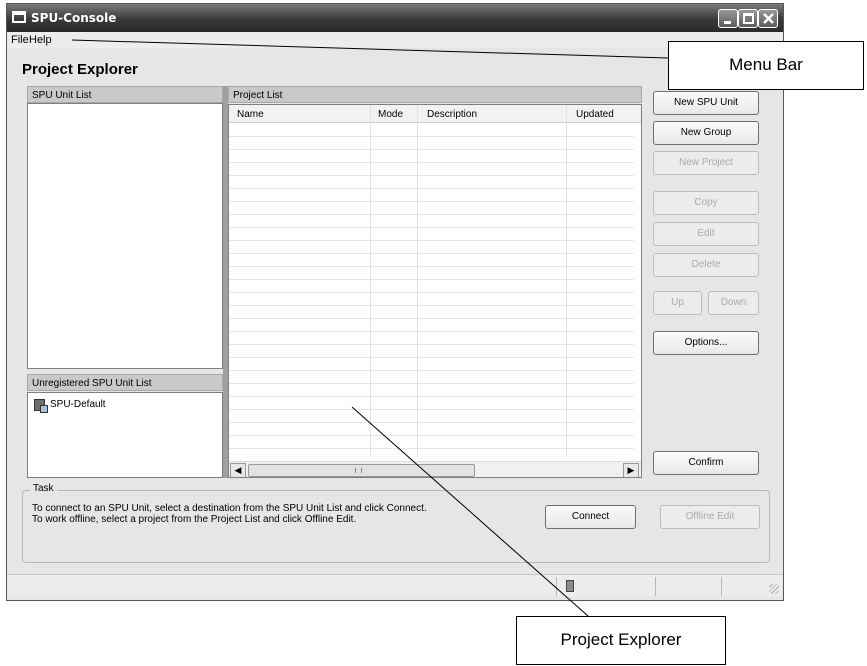  I want to click on project-explorer-leader-line, so click(470, 511).